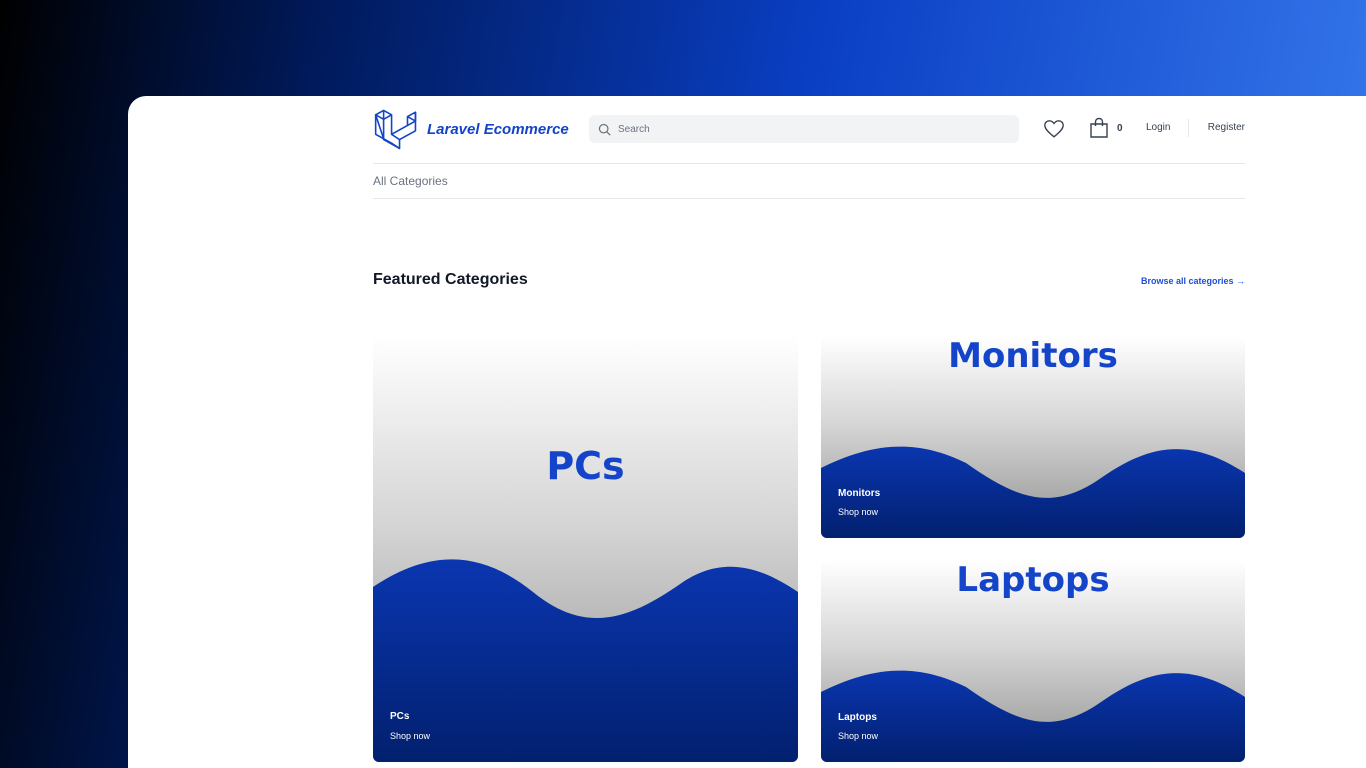 The height and width of the screenshot is (768, 1366). I want to click on laravel-logo-icon, so click(395, 129).